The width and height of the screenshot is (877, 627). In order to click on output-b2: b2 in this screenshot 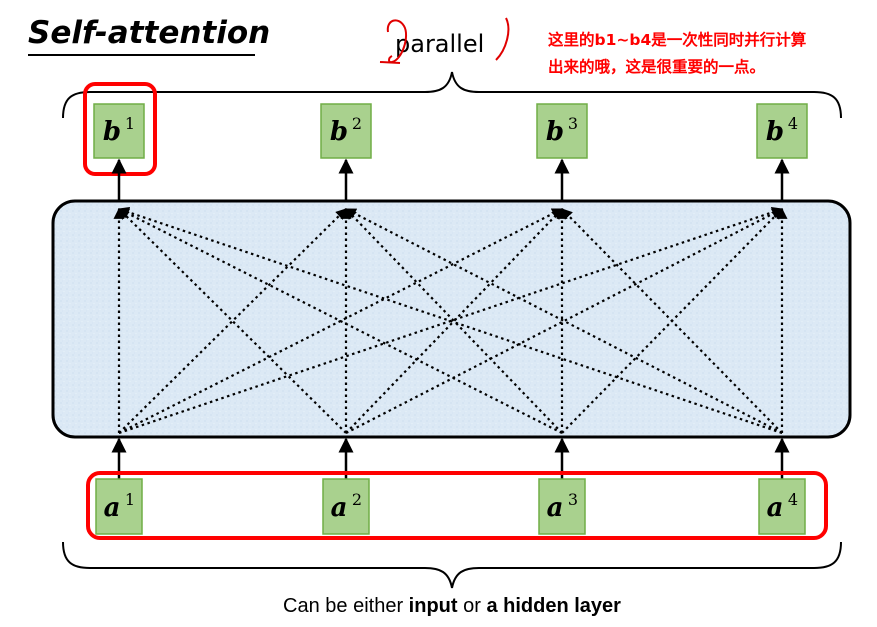, I will do `click(346, 131)`.